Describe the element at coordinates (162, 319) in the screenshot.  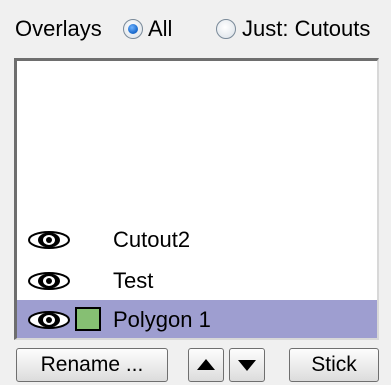
I see `list-item-label: Polygon 1` at that location.